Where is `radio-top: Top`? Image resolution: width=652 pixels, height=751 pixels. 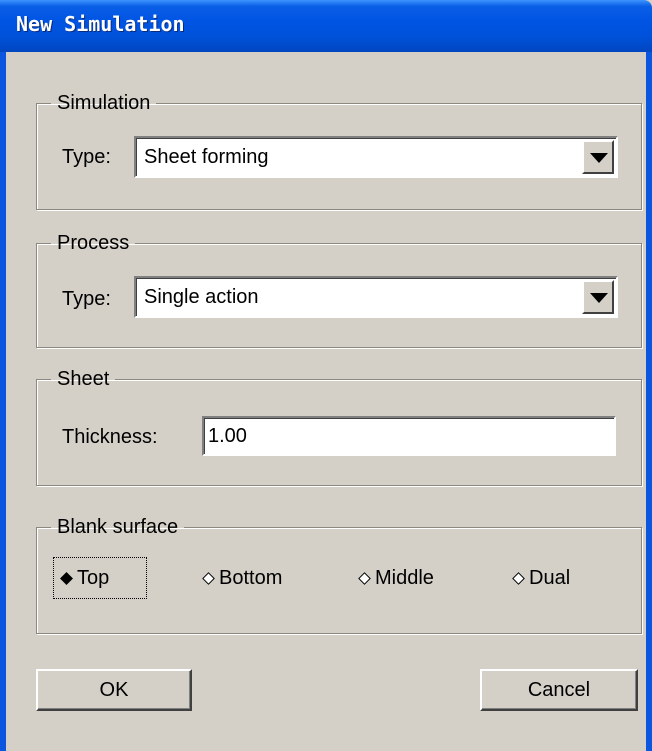 radio-top: Top is located at coordinates (100, 578).